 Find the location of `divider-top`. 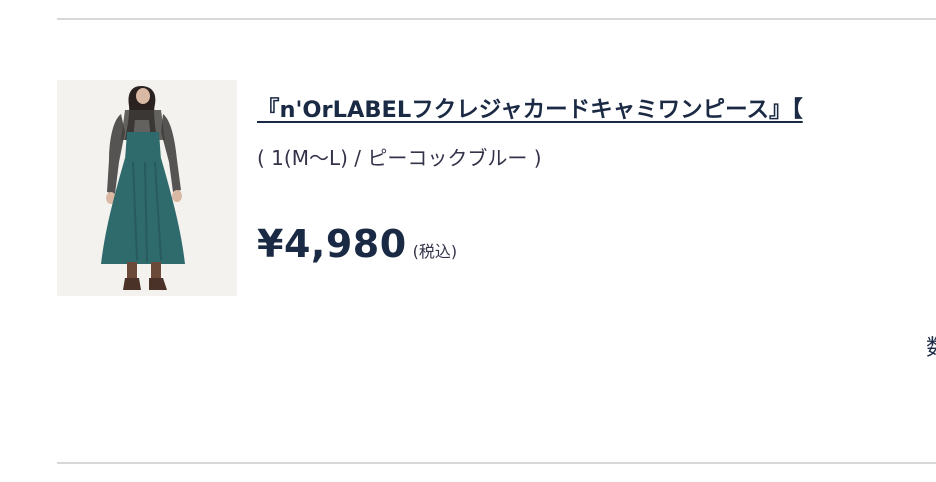

divider-top is located at coordinates (496, 19).